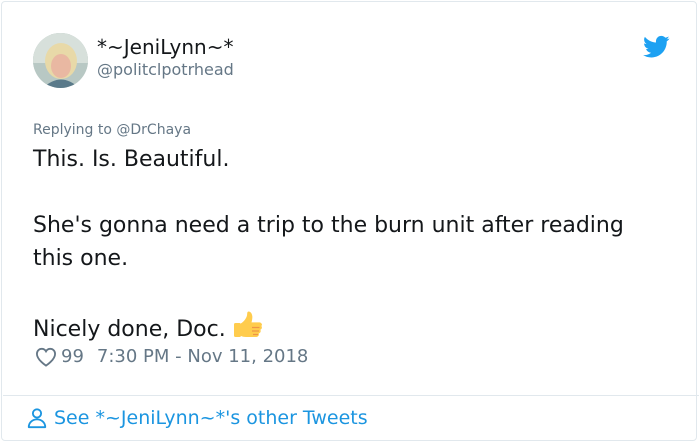  Describe the element at coordinates (153, 130) in the screenshot. I see `replying-to-handle: @DrChaya` at that location.